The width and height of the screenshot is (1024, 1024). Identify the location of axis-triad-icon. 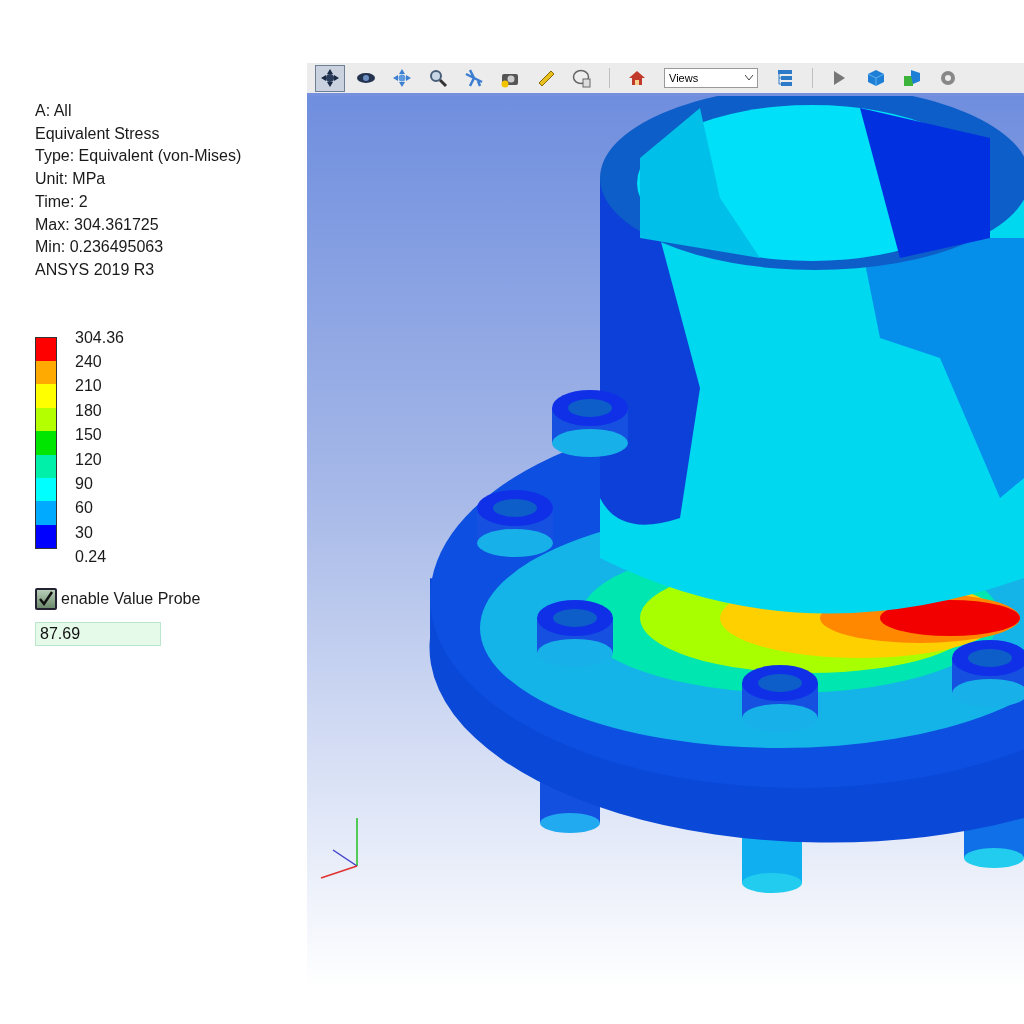
(339, 848).